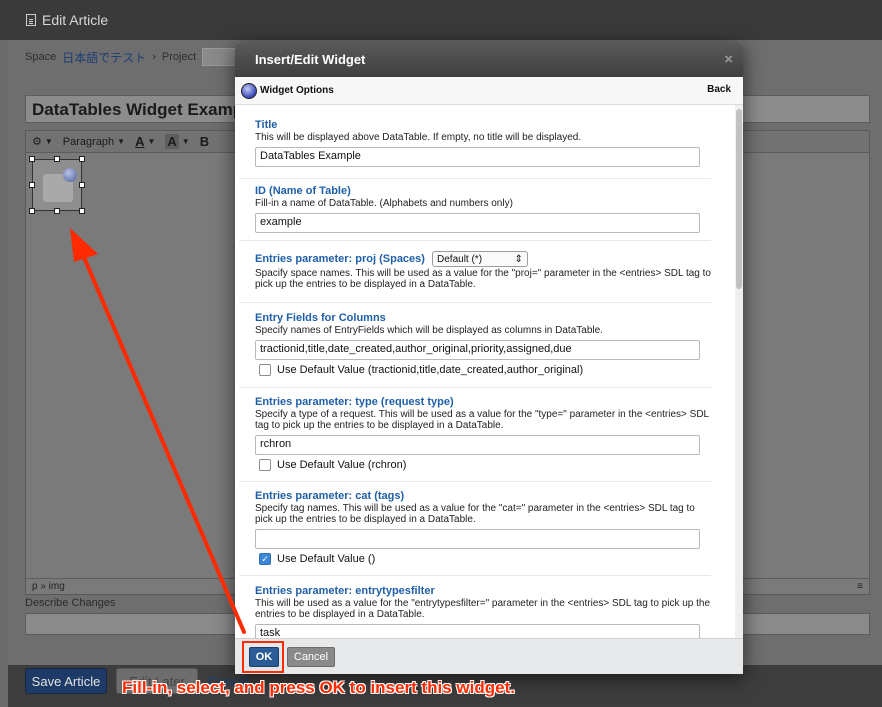 This screenshot has height=707, width=882. What do you see at coordinates (739, 371) in the screenshot?
I see `scrollbar` at bounding box center [739, 371].